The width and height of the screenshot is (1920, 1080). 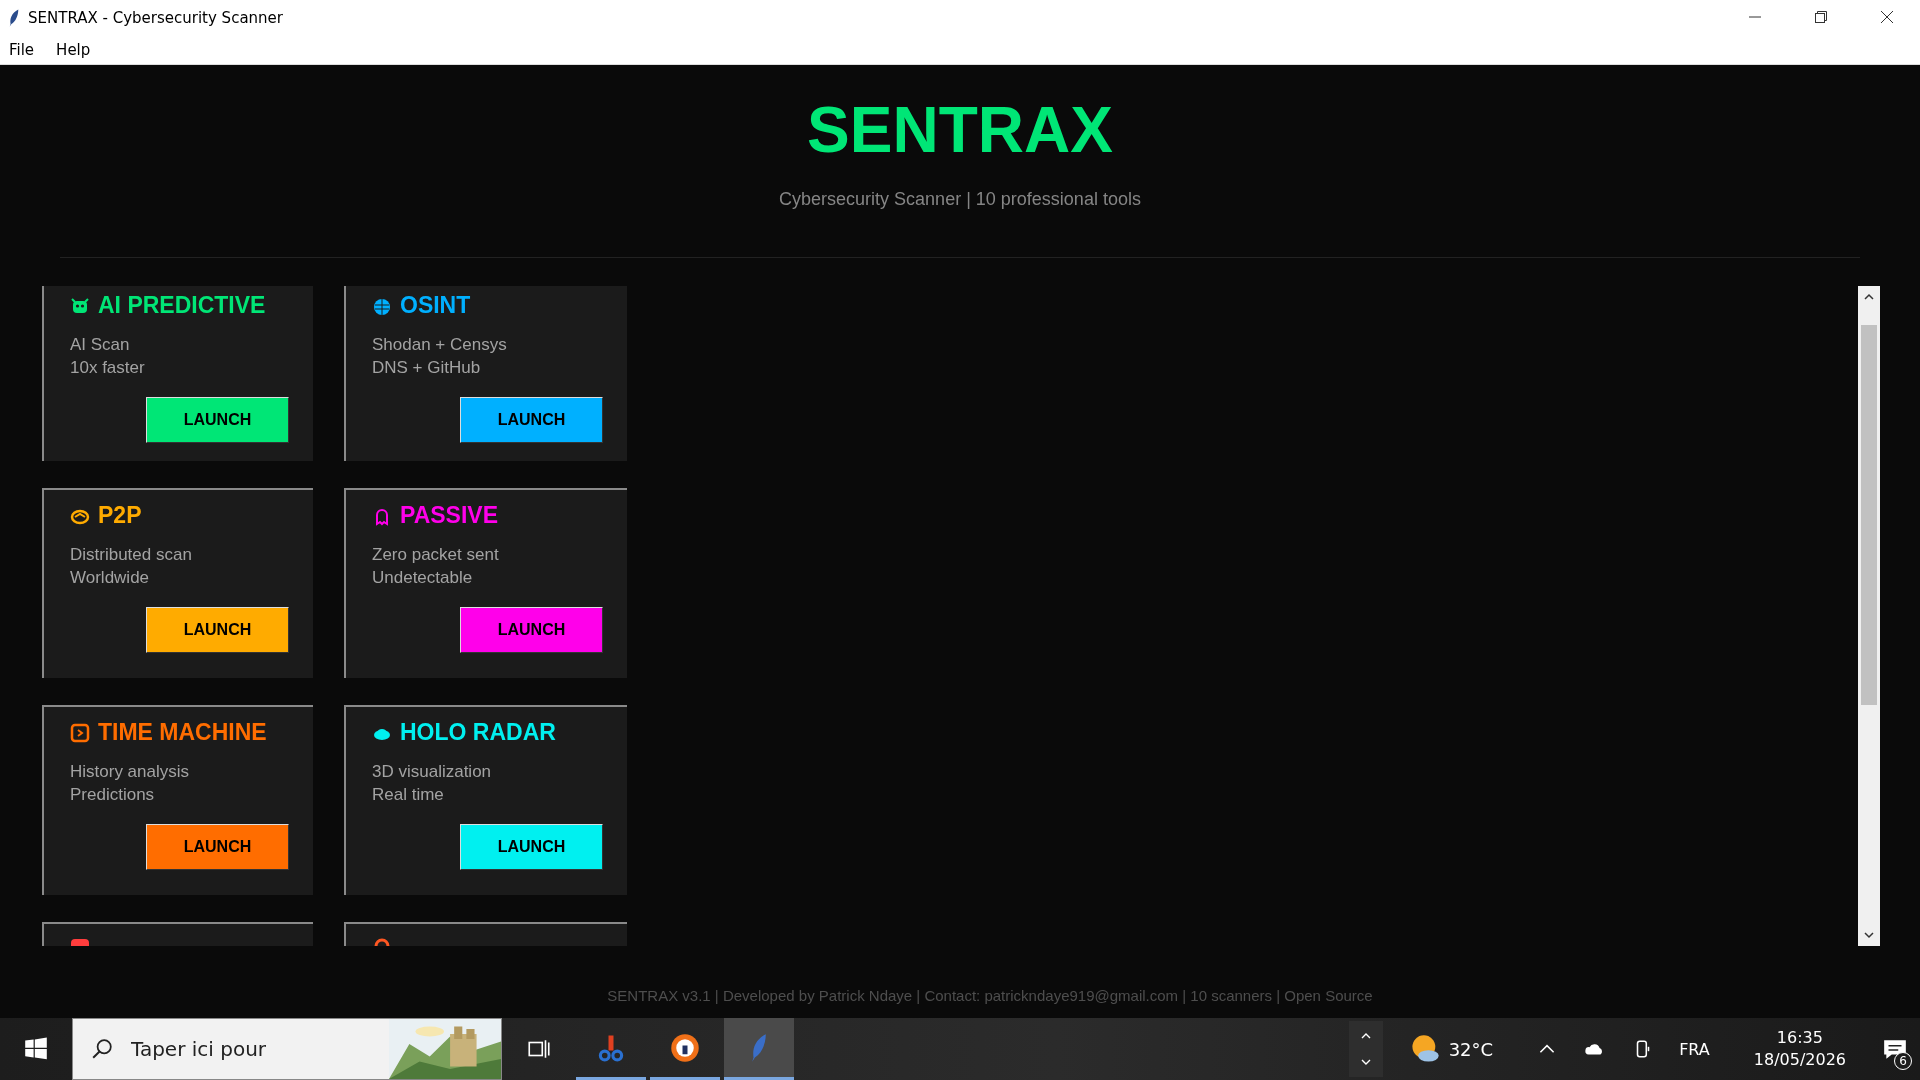 What do you see at coordinates (1365, 1049) in the screenshot?
I see `chevron-icon` at bounding box center [1365, 1049].